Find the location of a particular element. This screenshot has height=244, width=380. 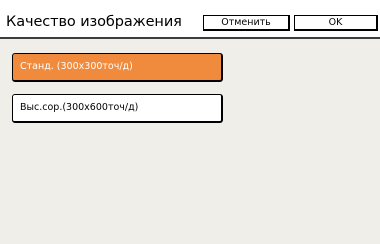

option-standard-quality: Станд. (300x300точ/д) is located at coordinates (117, 67).